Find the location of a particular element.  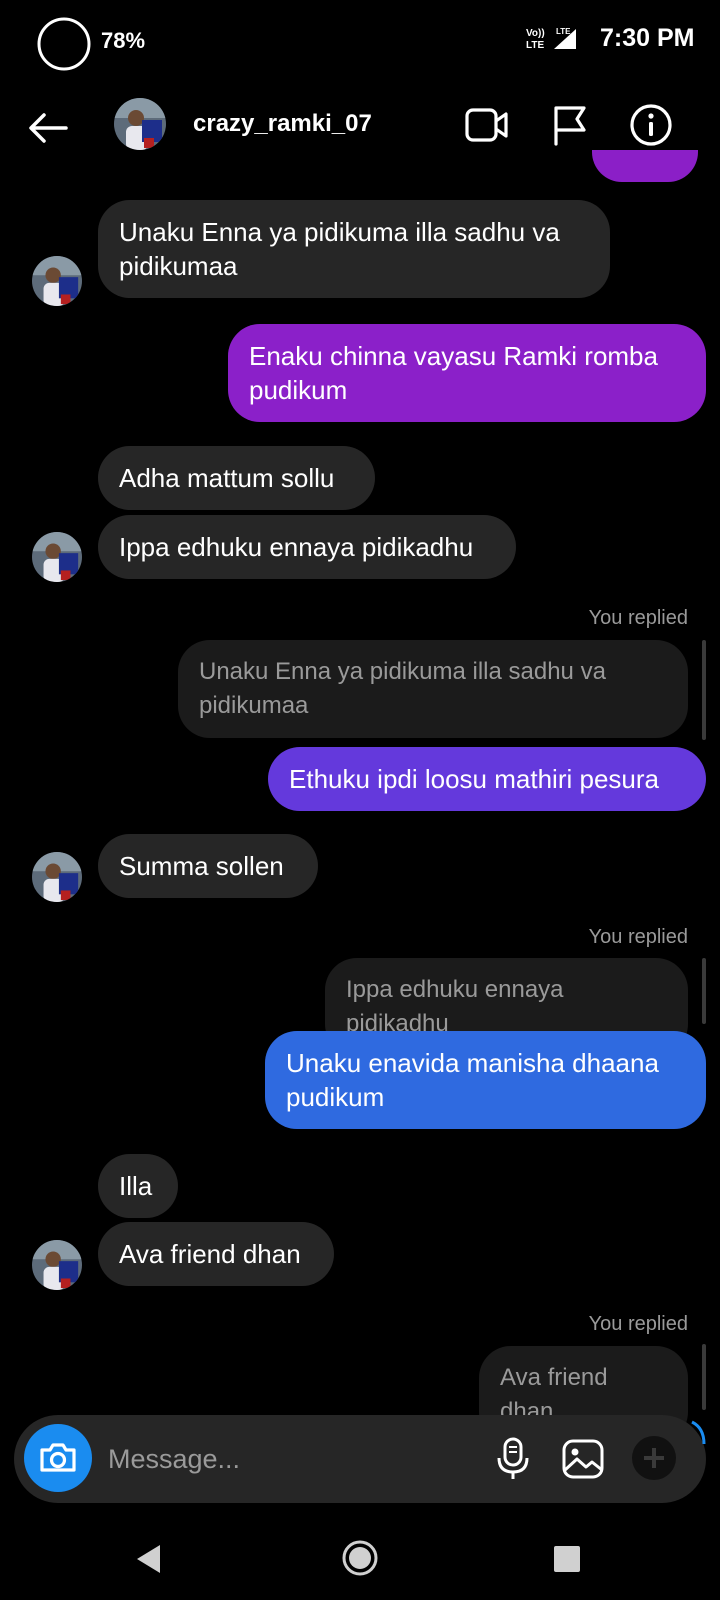

message-outgoing: Ethuku ipdi loosu mathiri pesura is located at coordinates (487, 779).